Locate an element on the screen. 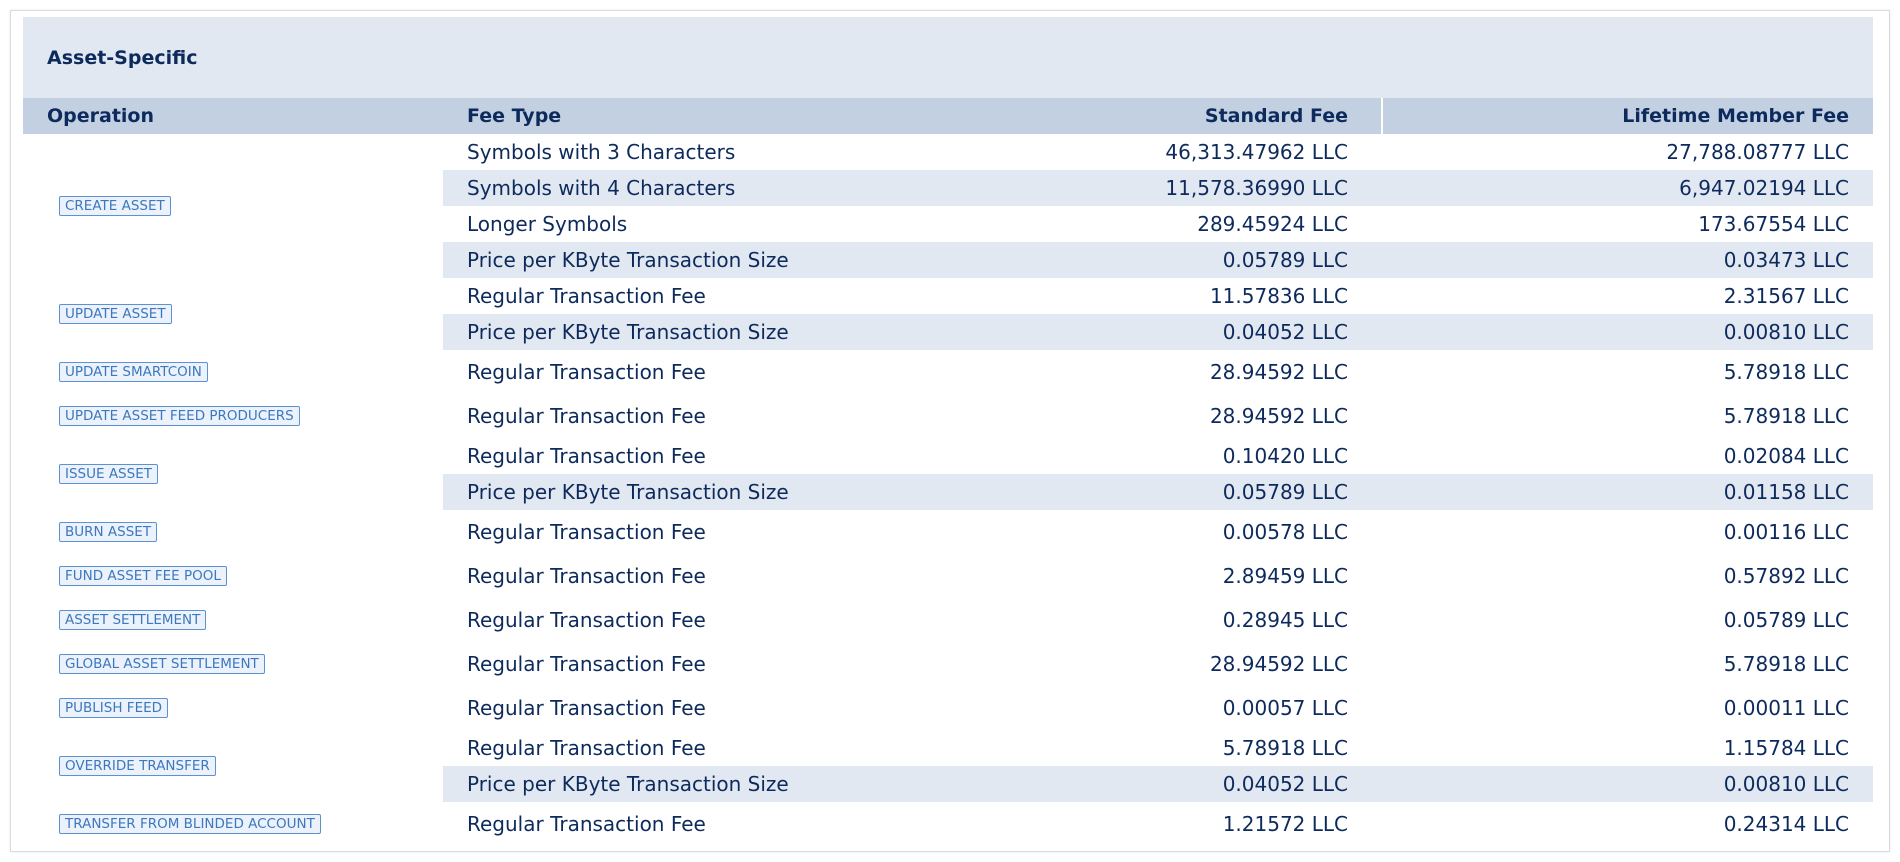 Image resolution: width=1900 pixels, height=862 pixels. operation-badge: BURN ASSET is located at coordinates (108, 531).